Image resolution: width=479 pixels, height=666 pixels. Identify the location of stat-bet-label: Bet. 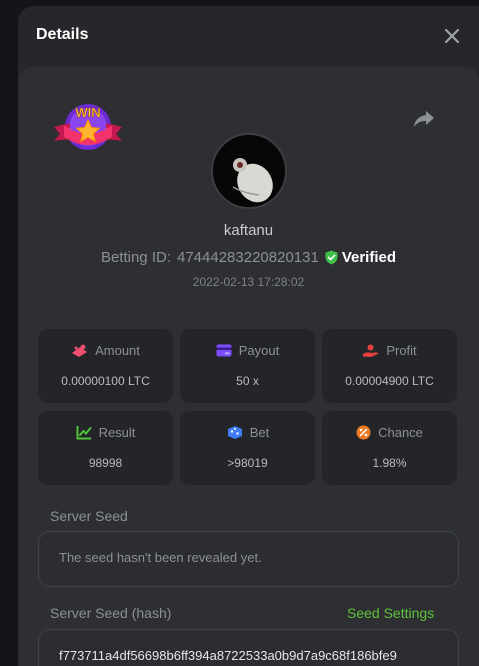
(259, 432).